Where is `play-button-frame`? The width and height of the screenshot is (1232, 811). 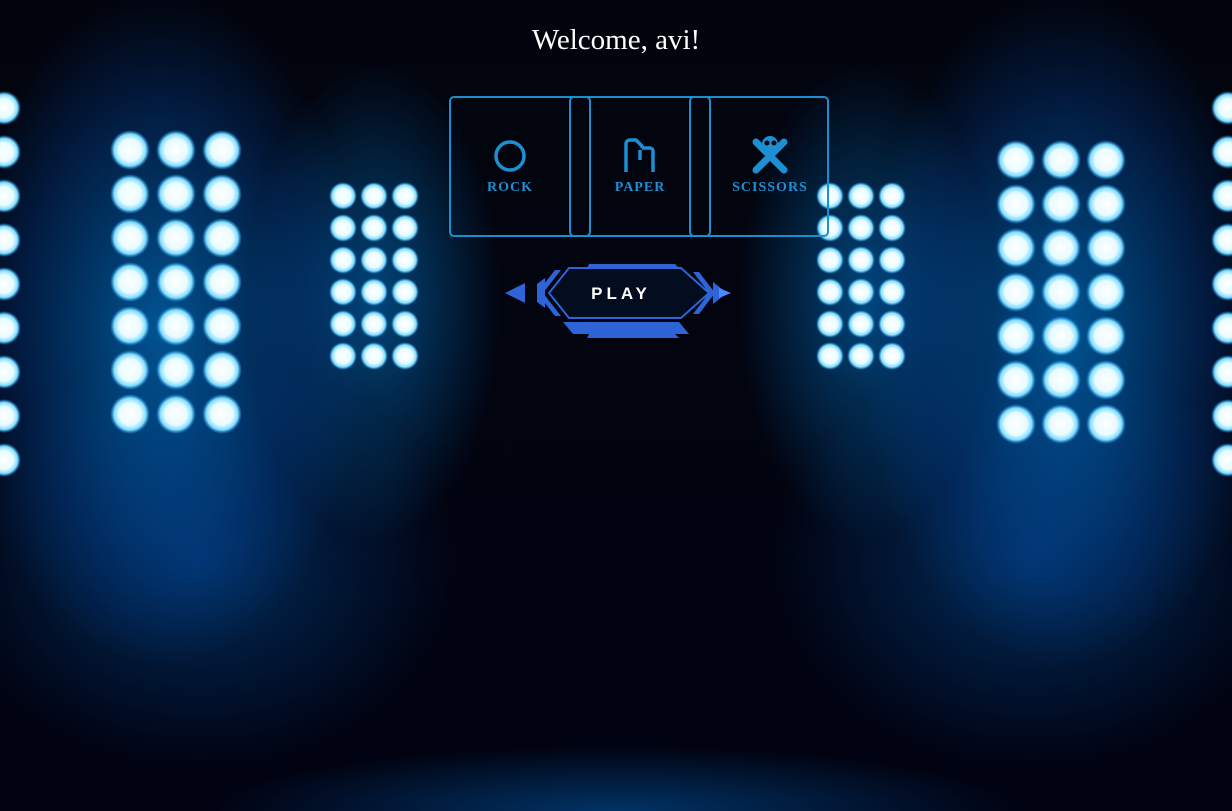 play-button-frame is located at coordinates (618, 301).